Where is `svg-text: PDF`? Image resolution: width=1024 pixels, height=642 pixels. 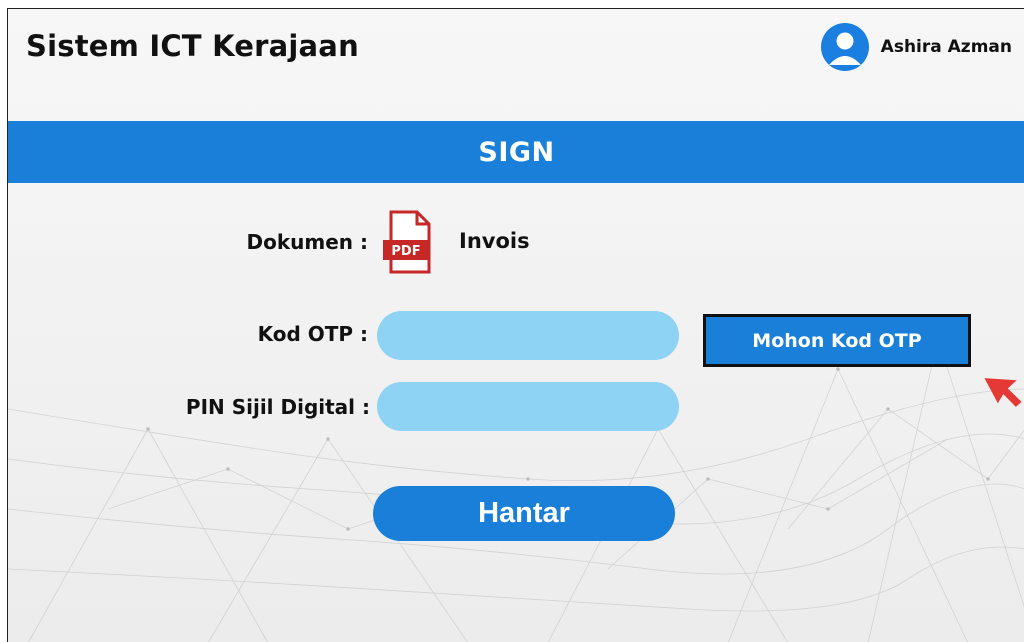 svg-text: PDF is located at coordinates (405, 251).